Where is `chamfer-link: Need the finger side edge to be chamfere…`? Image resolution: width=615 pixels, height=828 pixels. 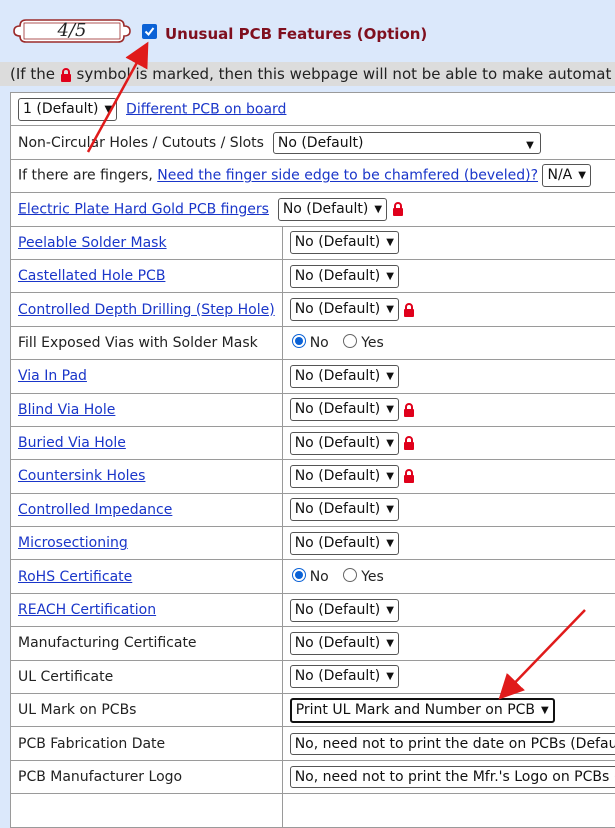 chamfer-link: Need the finger side edge to be chamfere… is located at coordinates (347, 176).